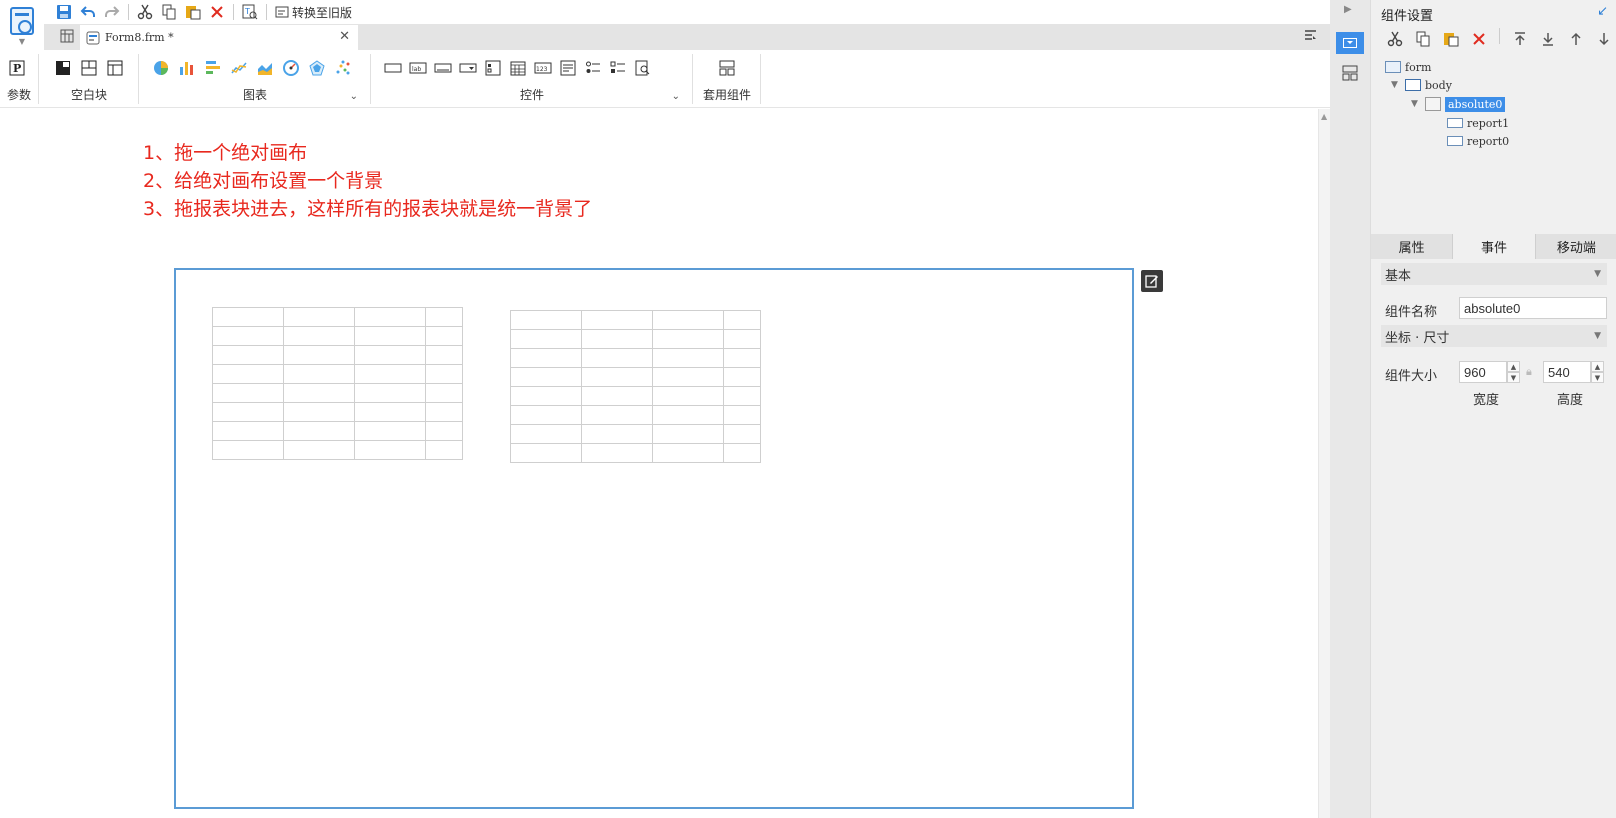  Describe the element at coordinates (1567, 372) in the screenshot. I see `height-input: 540` at that location.